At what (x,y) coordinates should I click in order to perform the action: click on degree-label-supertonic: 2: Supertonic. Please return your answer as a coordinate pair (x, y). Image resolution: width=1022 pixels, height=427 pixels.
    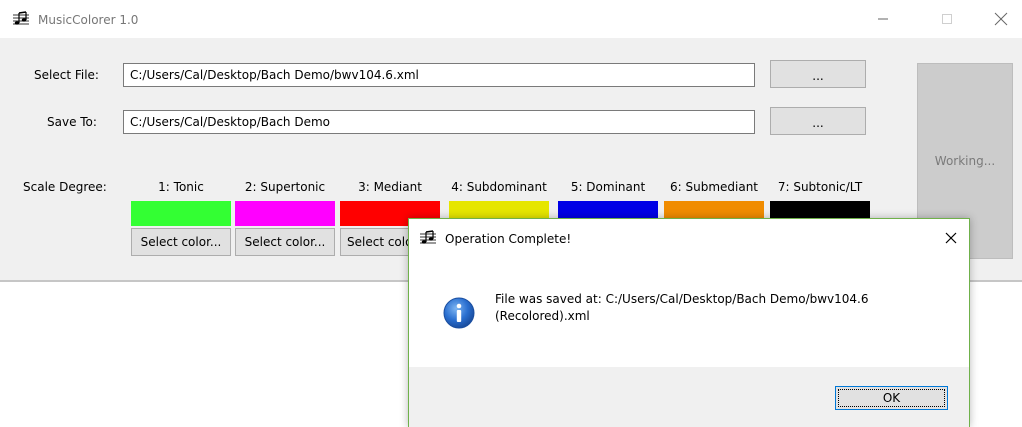
    Looking at the image, I should click on (285, 187).